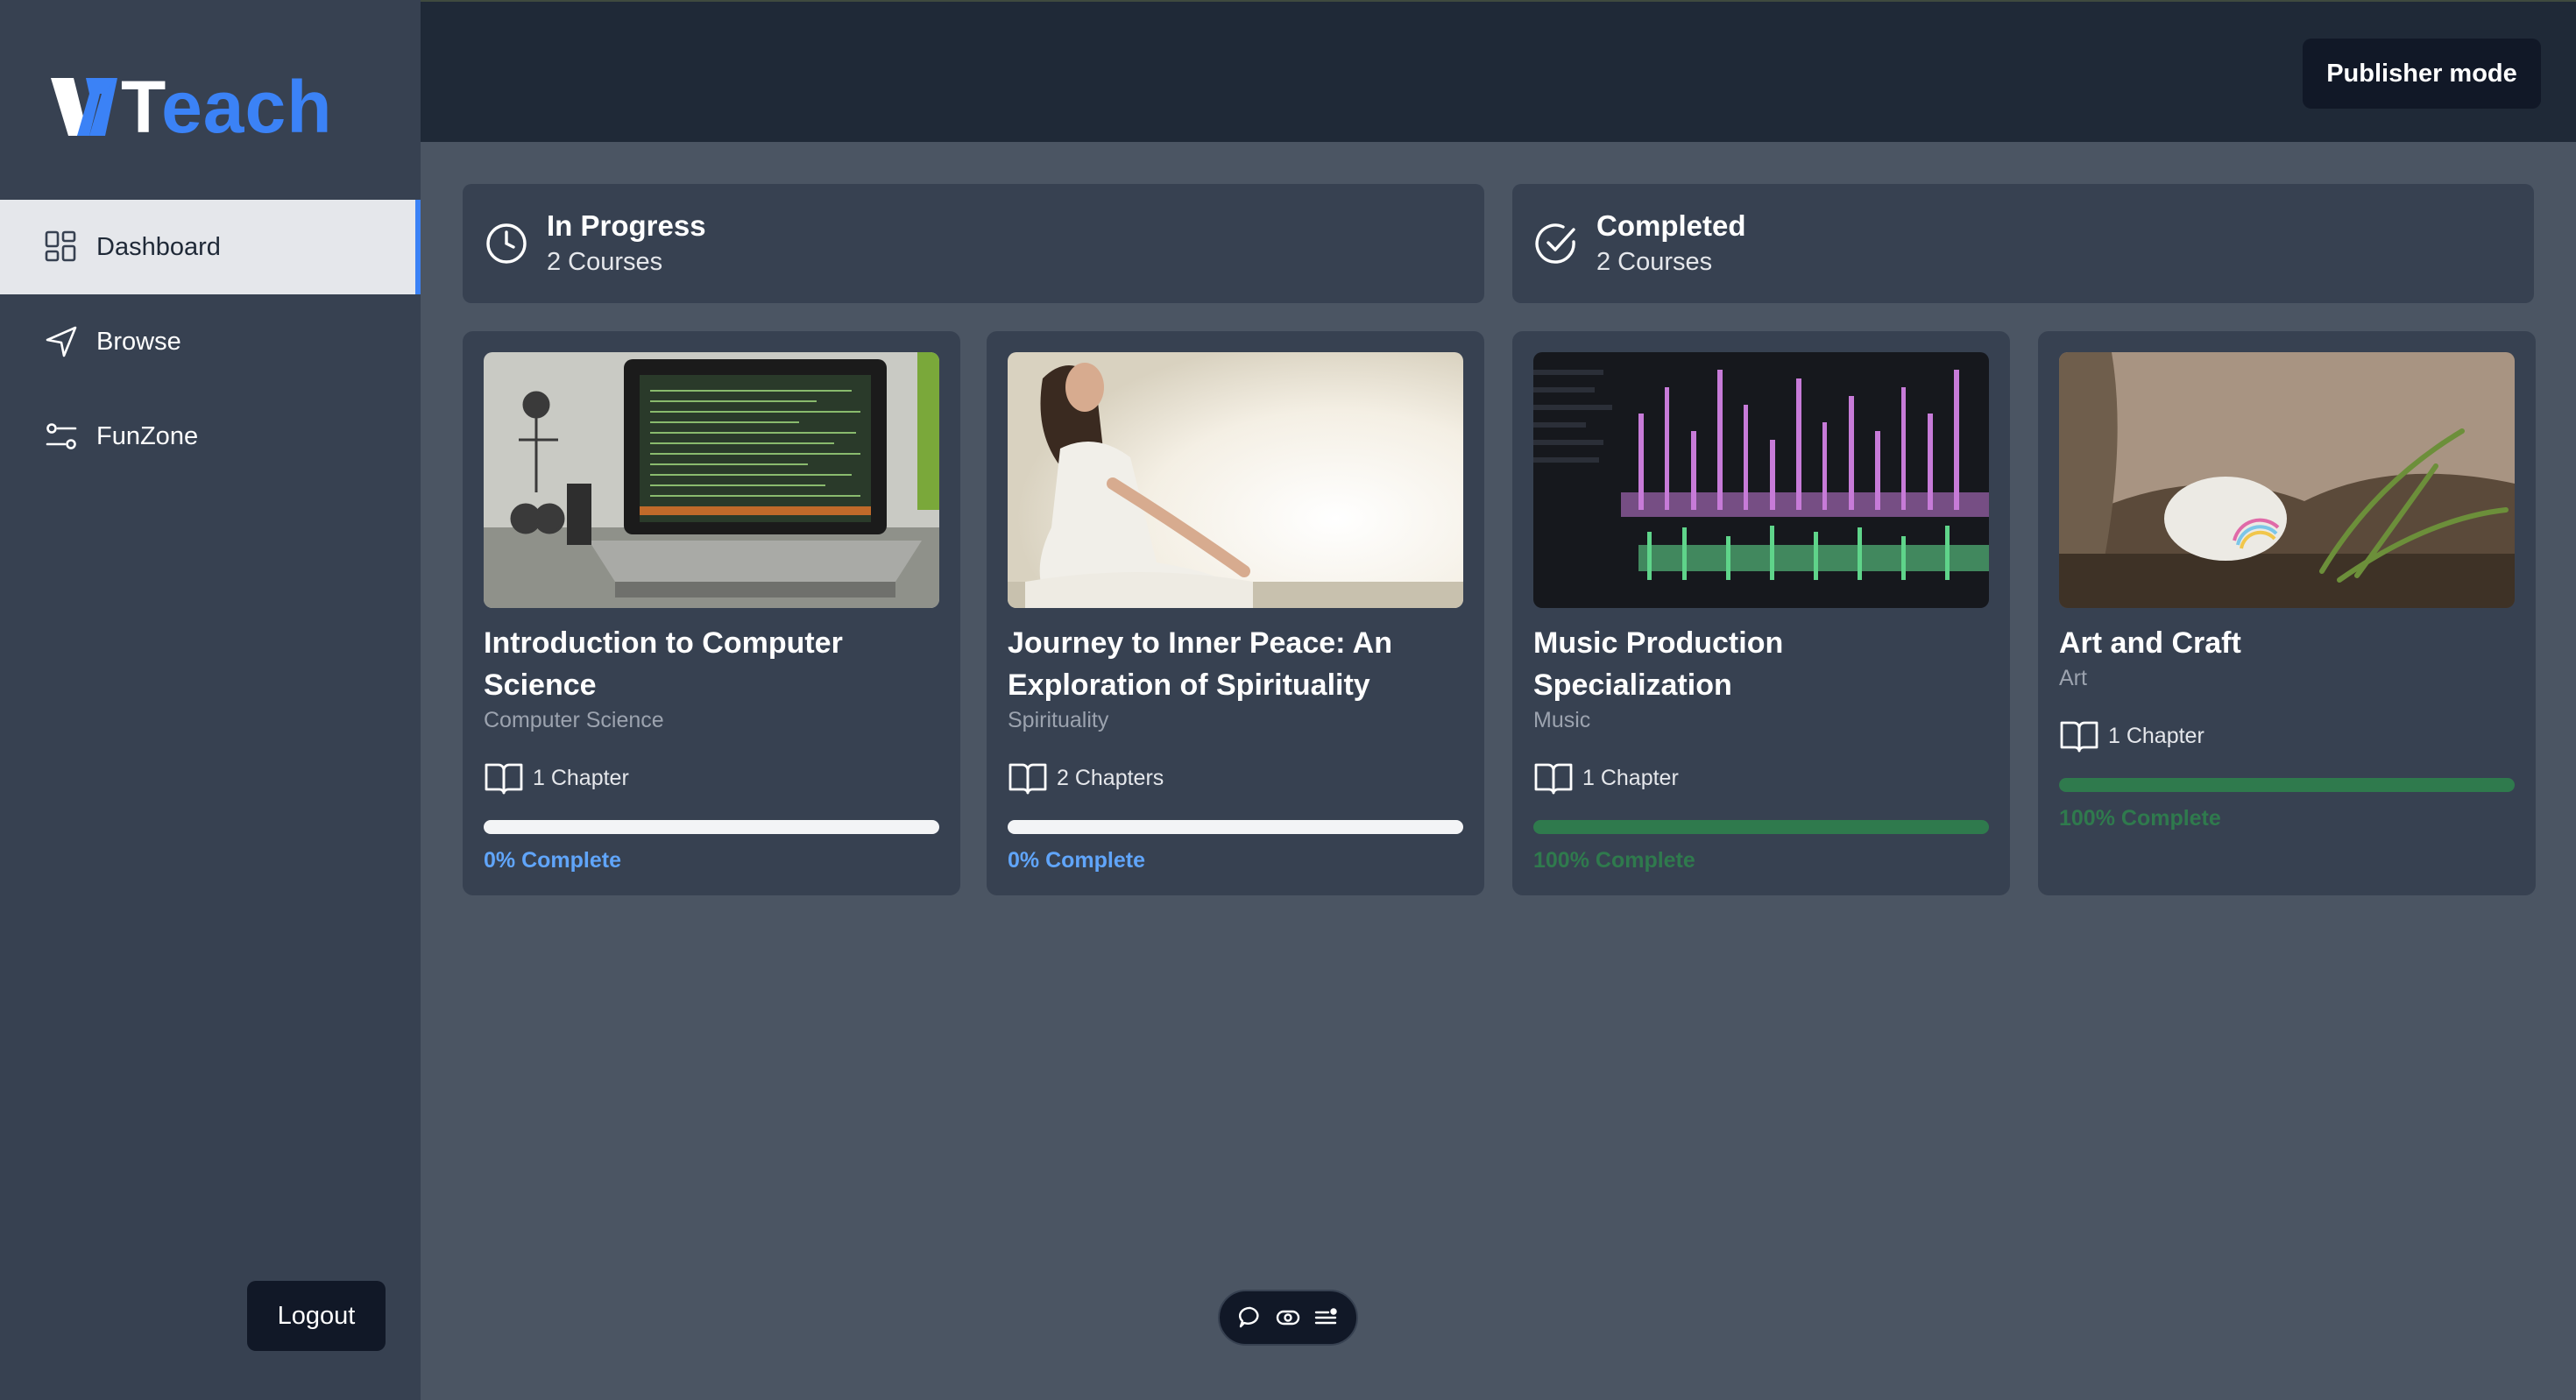 Image resolution: width=2576 pixels, height=1400 pixels. I want to click on top-bar: Publisher mode, so click(1498, 71).